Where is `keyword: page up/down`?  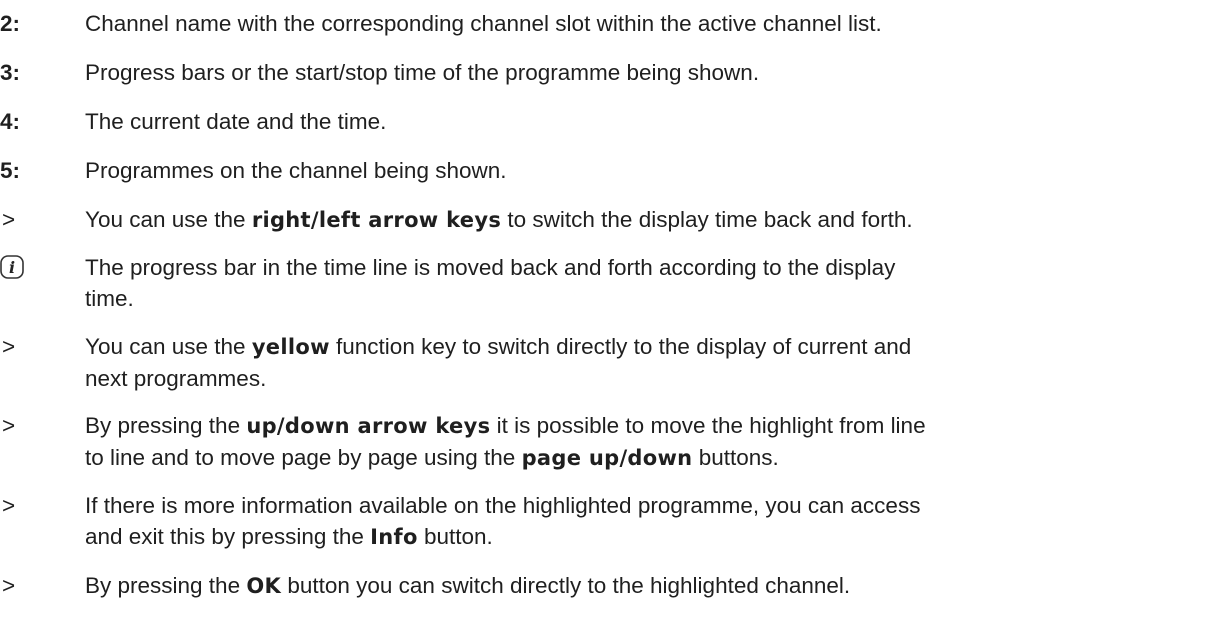 keyword: page up/down is located at coordinates (607, 458).